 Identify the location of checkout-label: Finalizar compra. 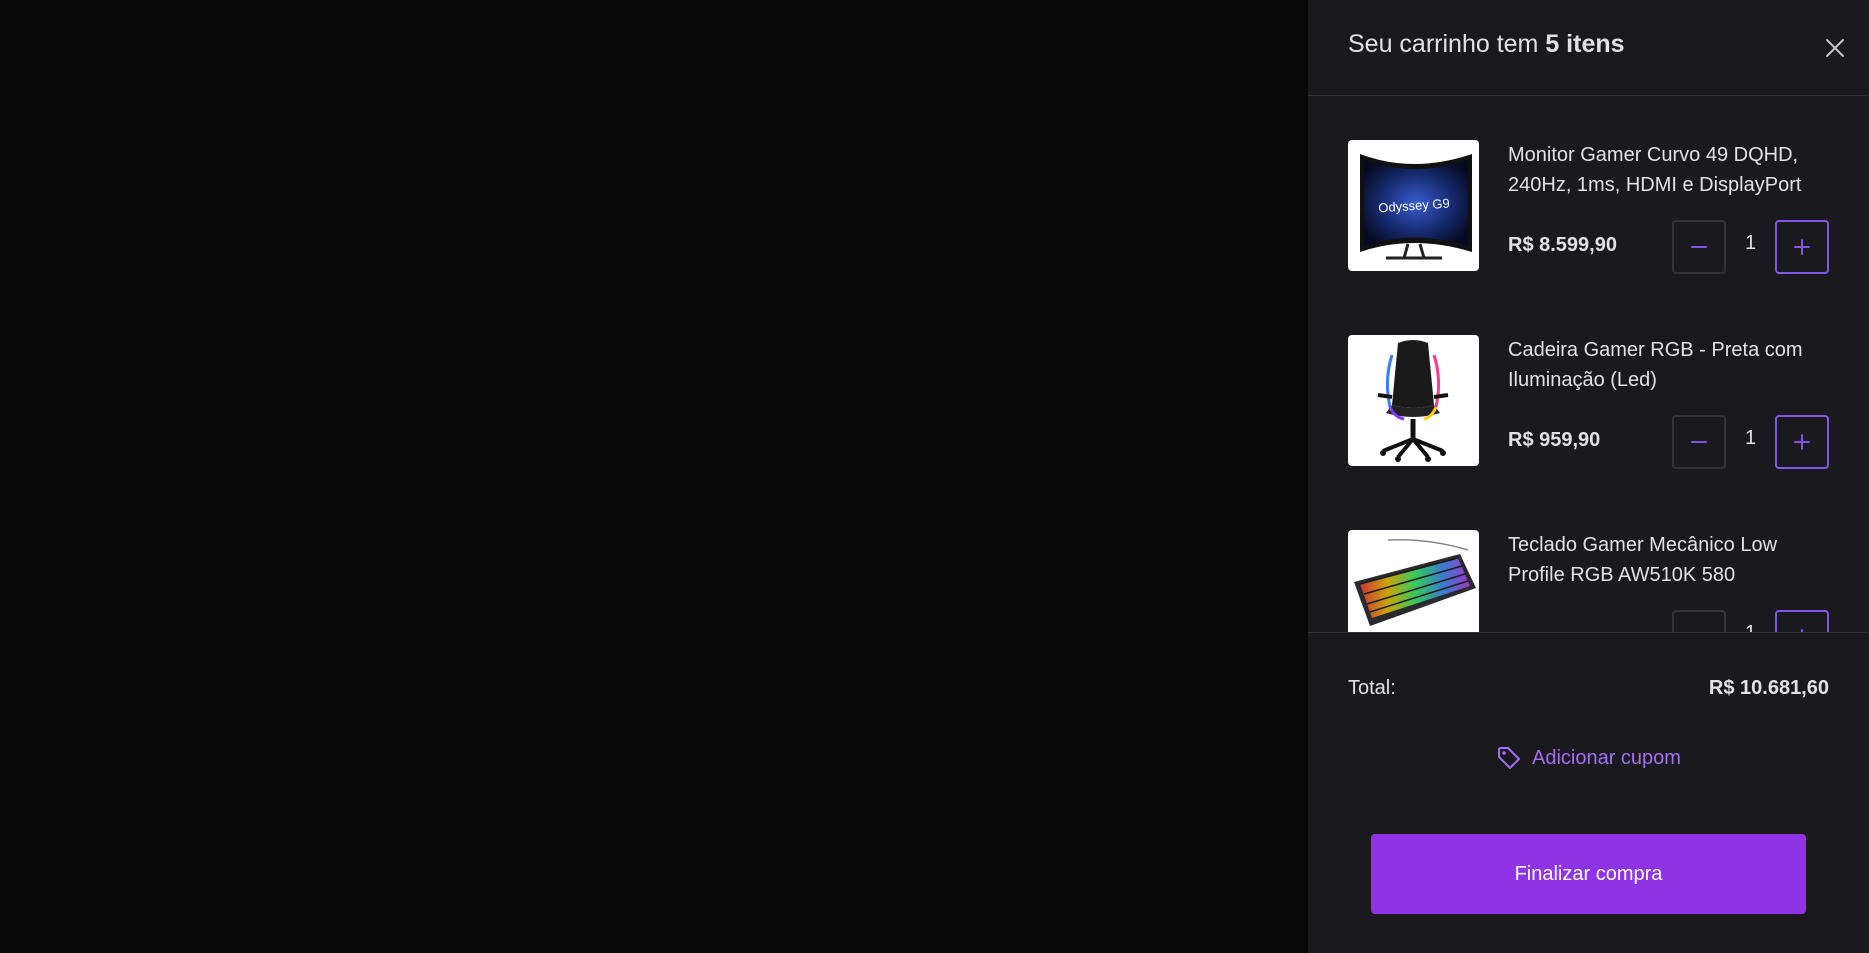
(1588, 873).